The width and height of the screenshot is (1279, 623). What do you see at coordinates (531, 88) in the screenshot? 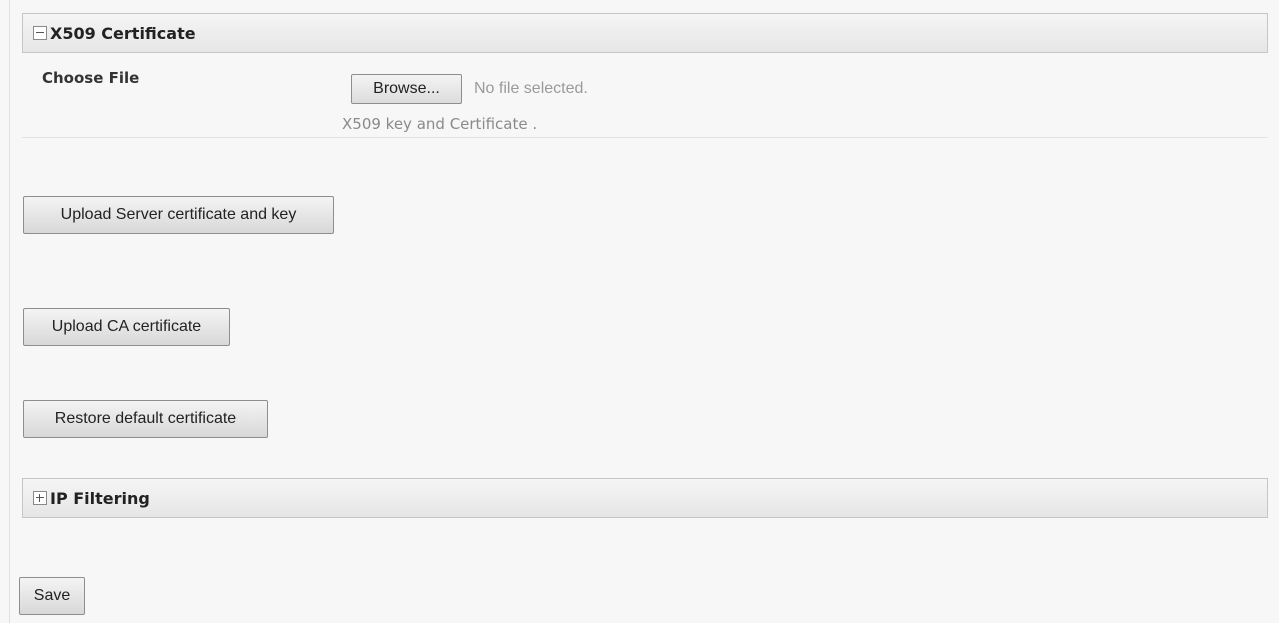
I see `file-status-text: No file selected.` at bounding box center [531, 88].